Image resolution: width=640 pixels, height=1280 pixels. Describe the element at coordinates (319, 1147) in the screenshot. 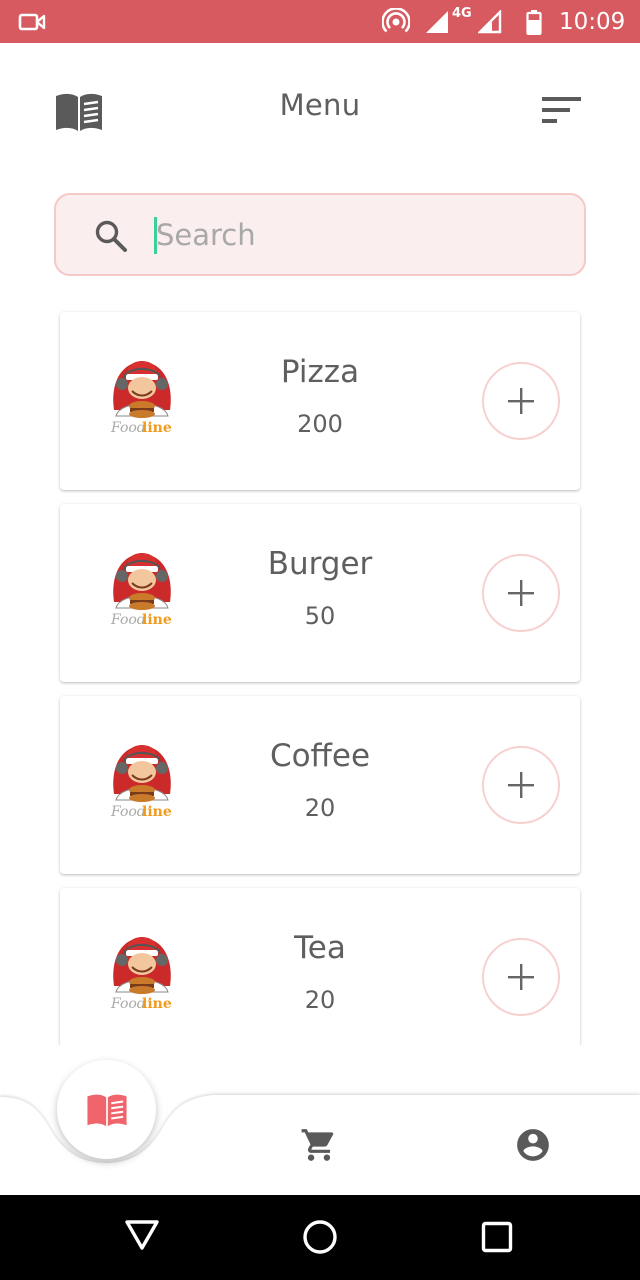

I see `cart-icon` at that location.